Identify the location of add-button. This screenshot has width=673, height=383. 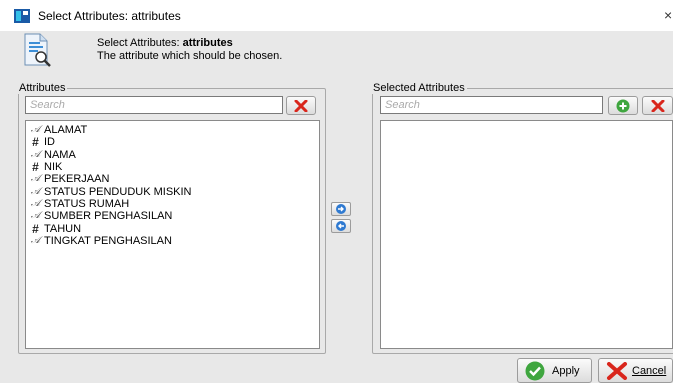
(623, 105).